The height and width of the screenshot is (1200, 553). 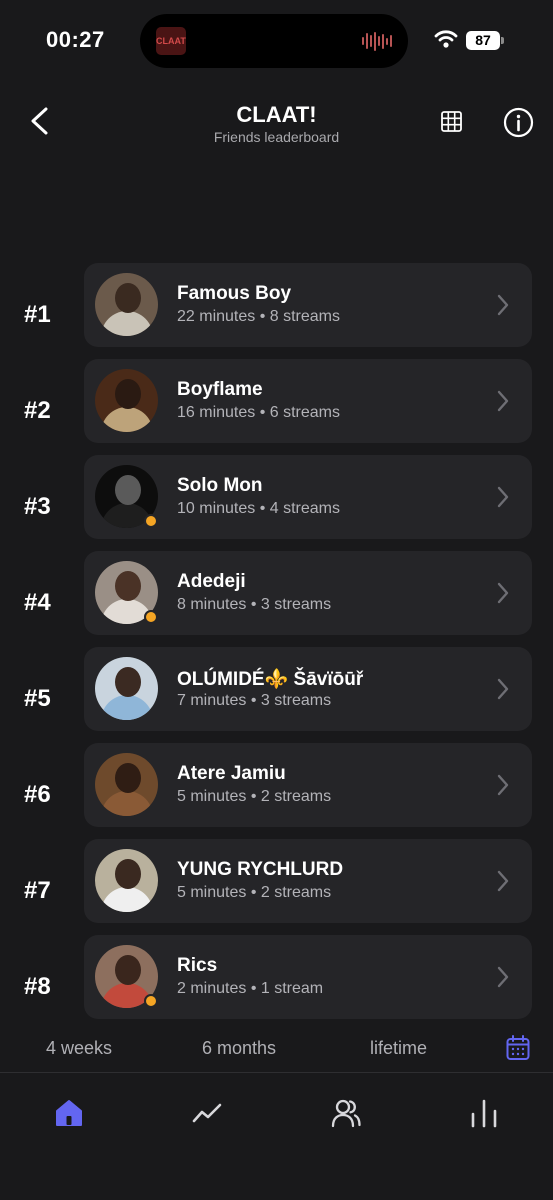 I want to click on friend-card: Adedeji 8 minutes • 3 streams, so click(x=308, y=593).